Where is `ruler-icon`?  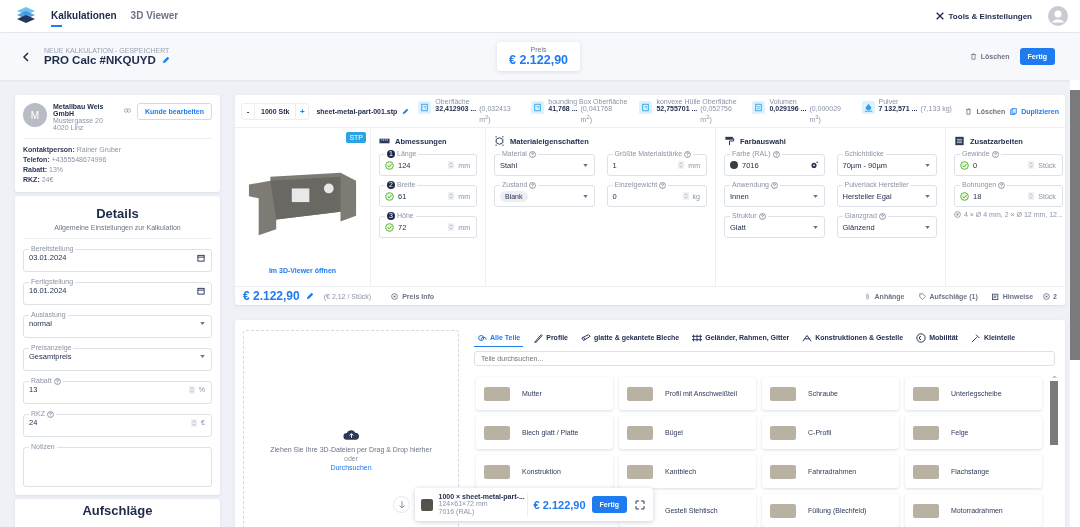 ruler-icon is located at coordinates (384, 141).